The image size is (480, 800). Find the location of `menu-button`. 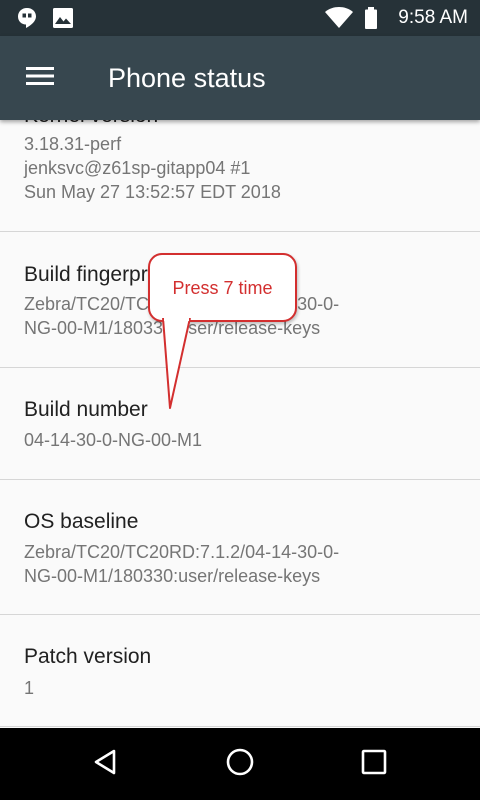

menu-button is located at coordinates (40, 78).